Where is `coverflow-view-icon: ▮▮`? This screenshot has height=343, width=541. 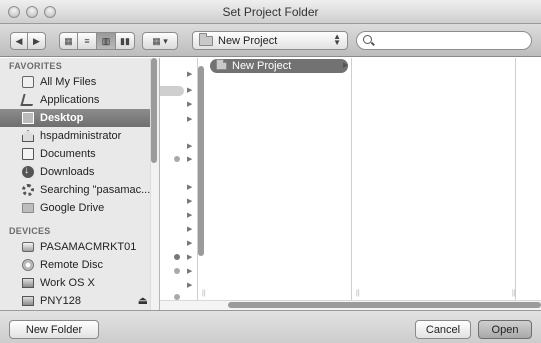 coverflow-view-icon: ▮▮ is located at coordinates (125, 40).